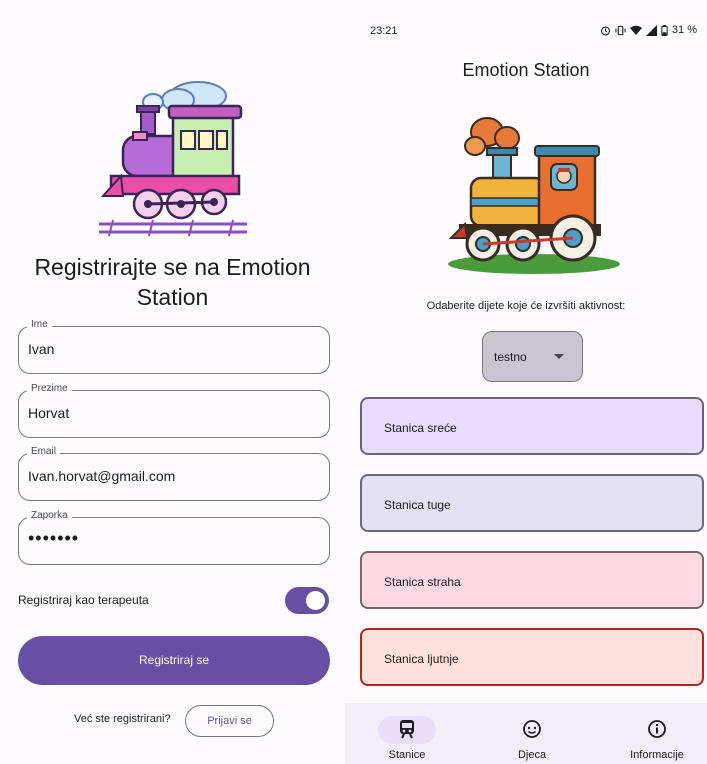 The height and width of the screenshot is (764, 707). I want to click on app-title: Emotion Station, so click(526, 70).